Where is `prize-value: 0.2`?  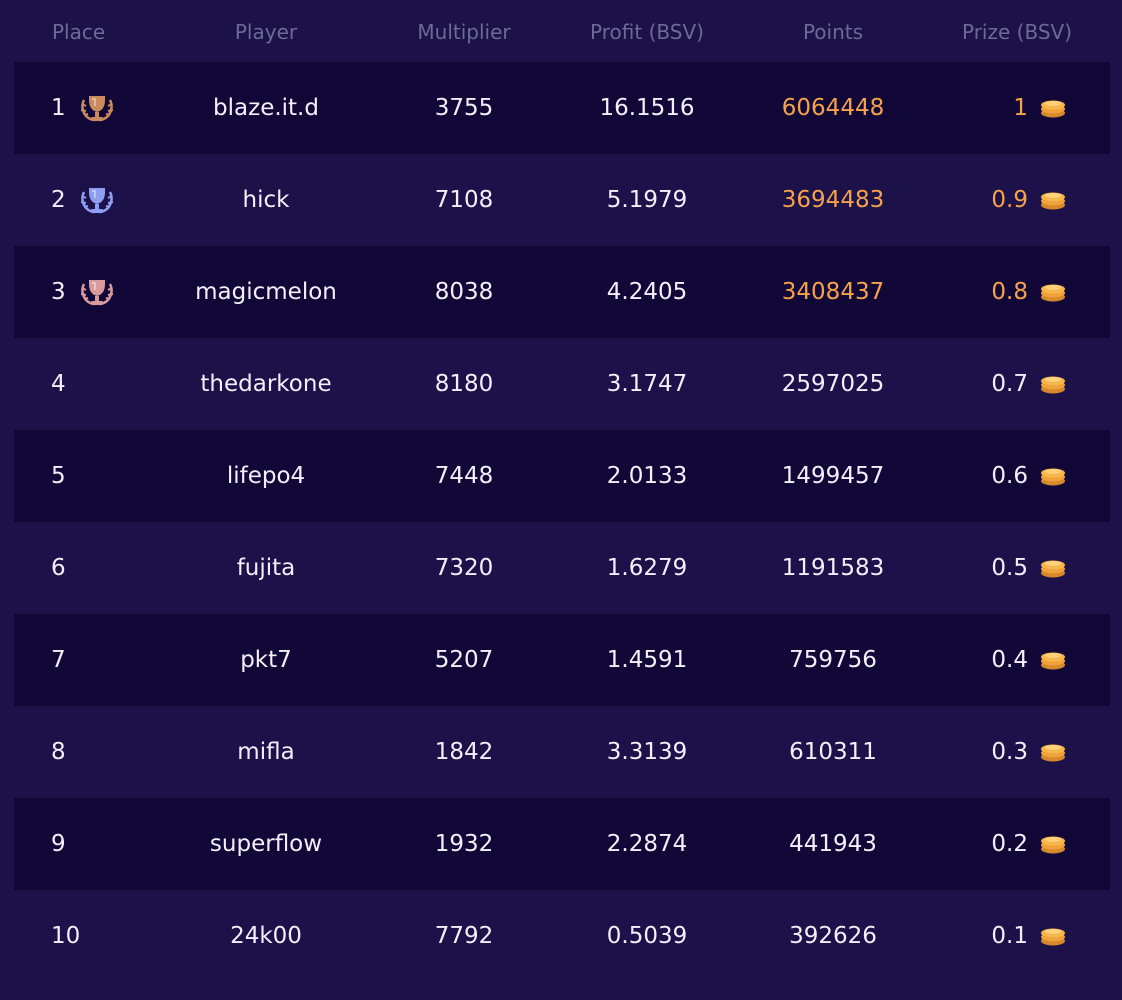 prize-value: 0.2 is located at coordinates (1009, 844).